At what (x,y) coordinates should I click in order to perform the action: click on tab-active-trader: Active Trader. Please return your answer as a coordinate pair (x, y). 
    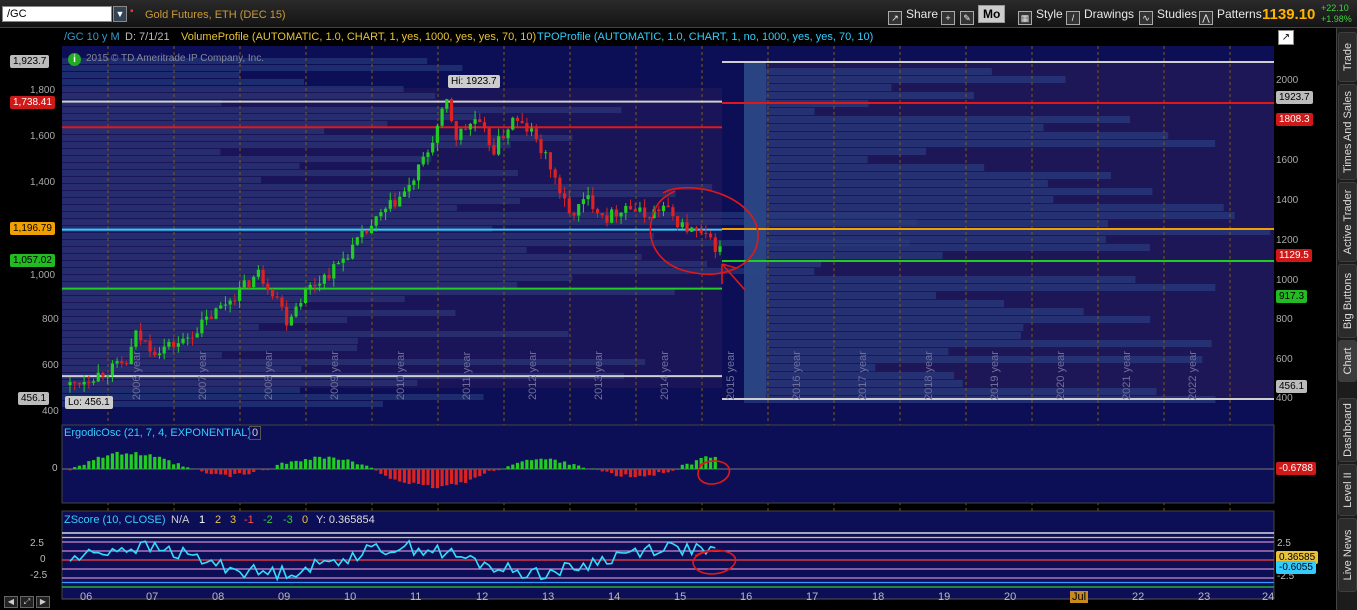
    Looking at the image, I should click on (1347, 222).